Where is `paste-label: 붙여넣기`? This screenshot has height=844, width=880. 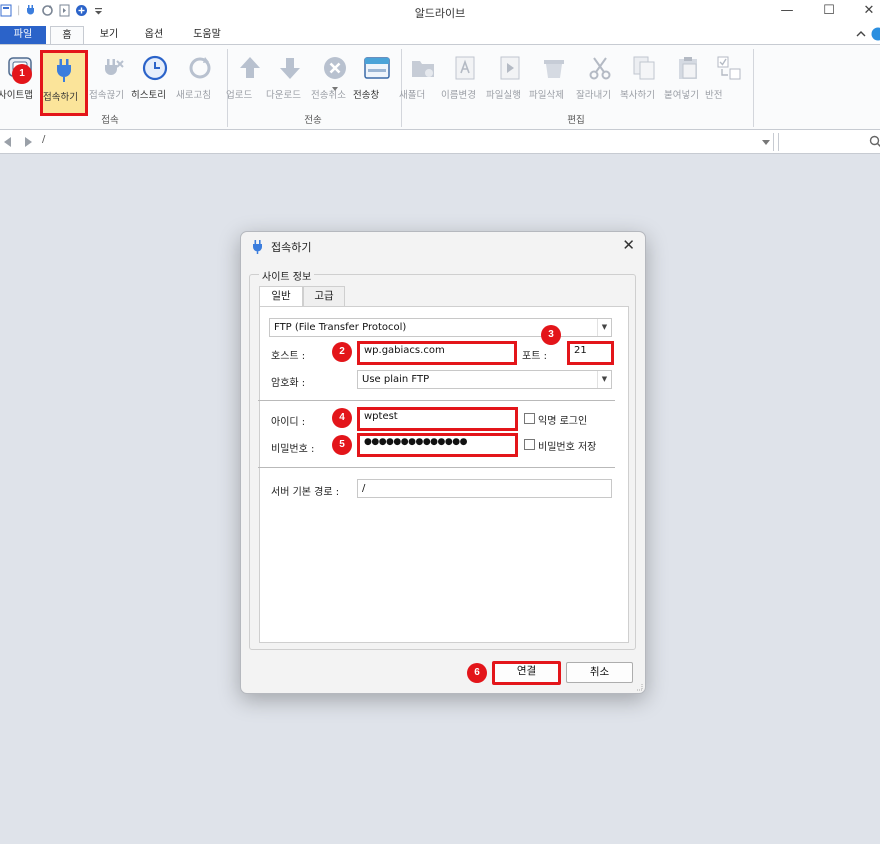
paste-label: 붙여넣기 is located at coordinates (681, 95).